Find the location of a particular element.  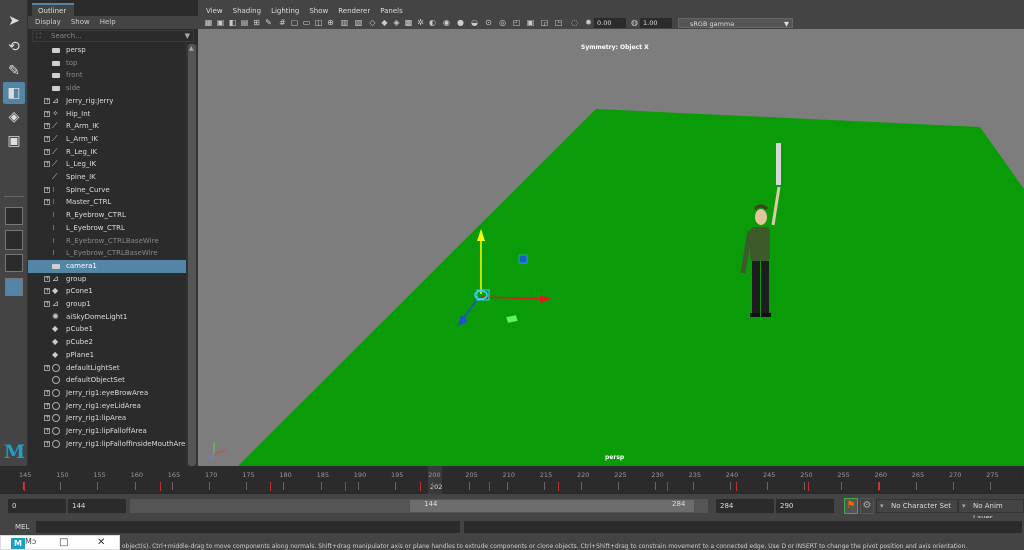

film-gate-icon: ▢ is located at coordinates (294, 22).